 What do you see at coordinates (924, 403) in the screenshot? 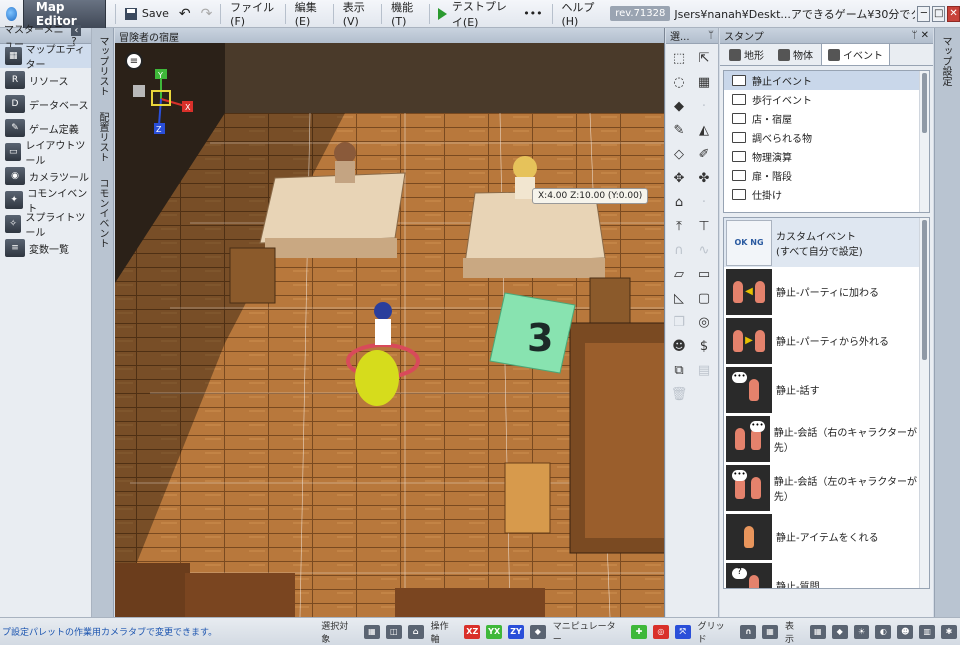
I see `event-list-scrollbar` at bounding box center [924, 403].